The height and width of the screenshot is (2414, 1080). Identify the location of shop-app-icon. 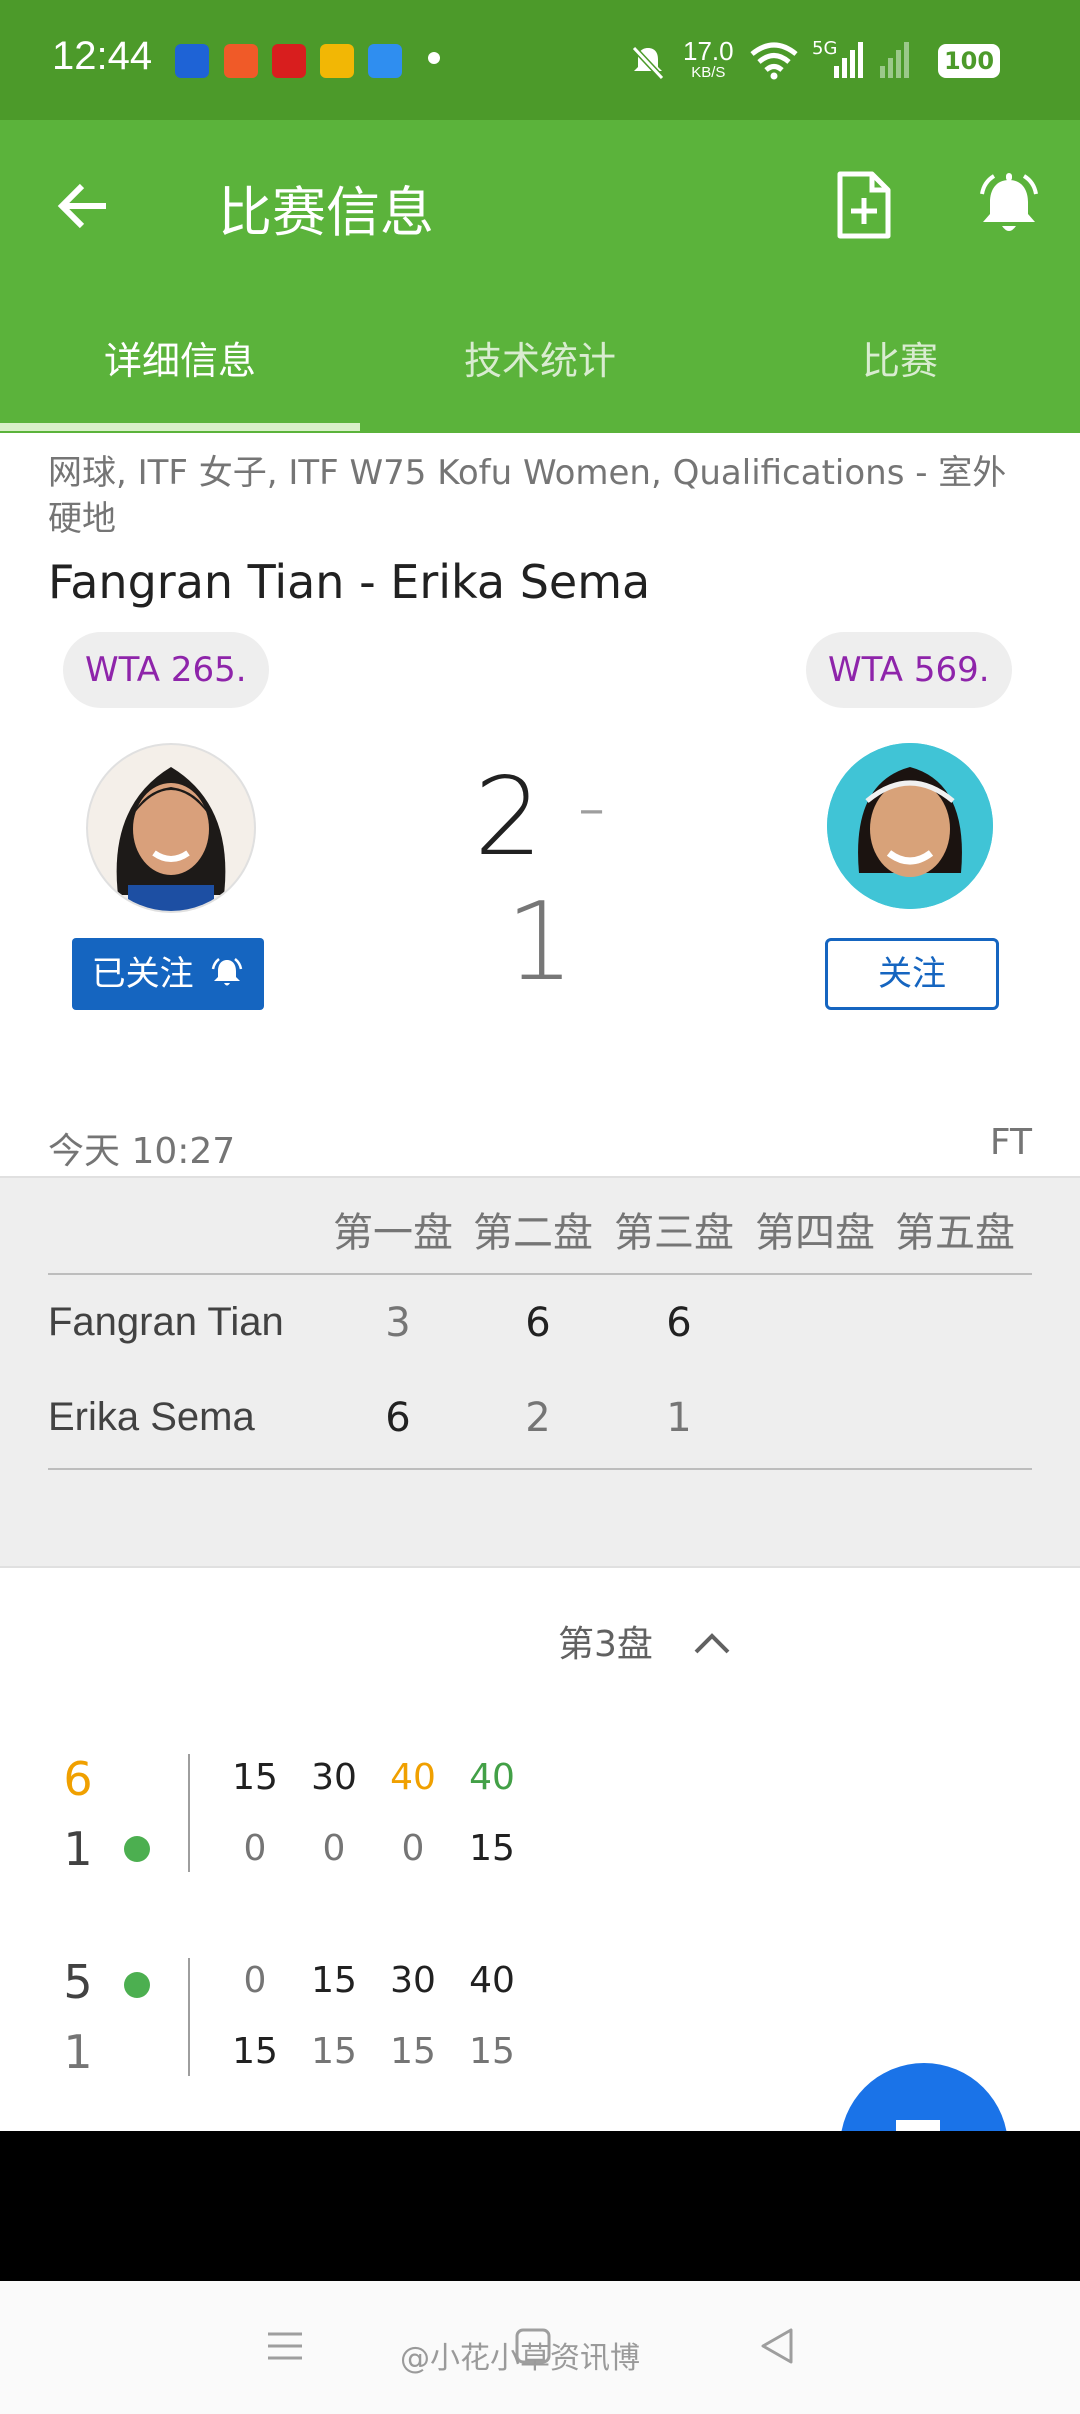
(289, 61).